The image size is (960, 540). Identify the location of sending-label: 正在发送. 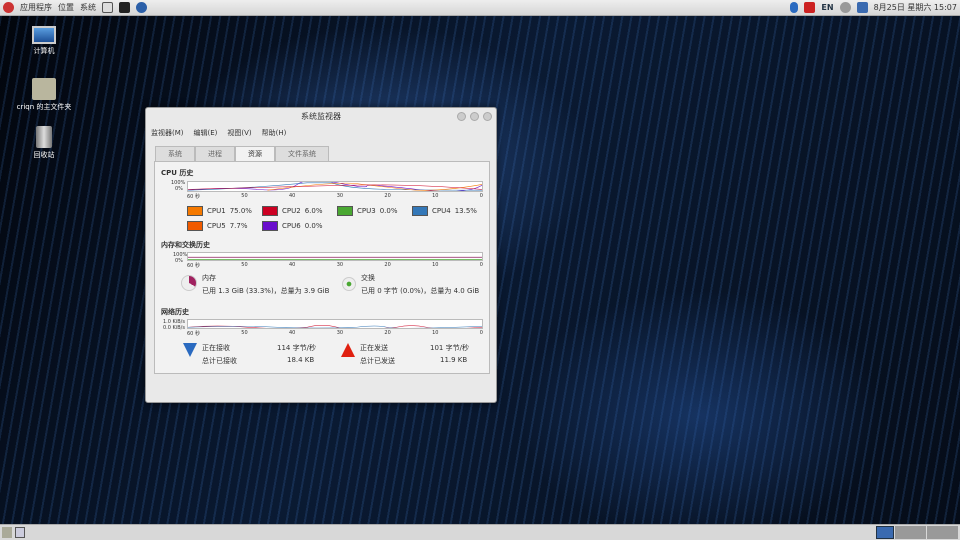
(374, 348).